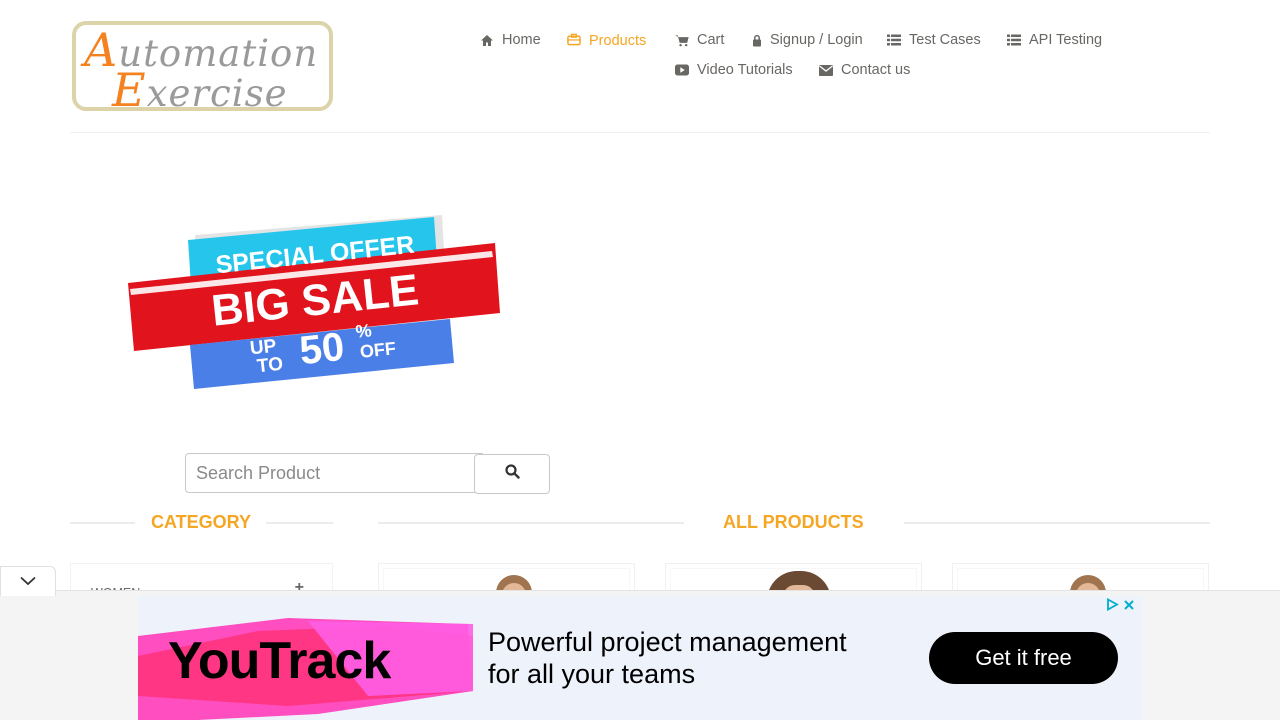  Describe the element at coordinates (531, 523) in the screenshot. I see `products-title-line-left` at that location.